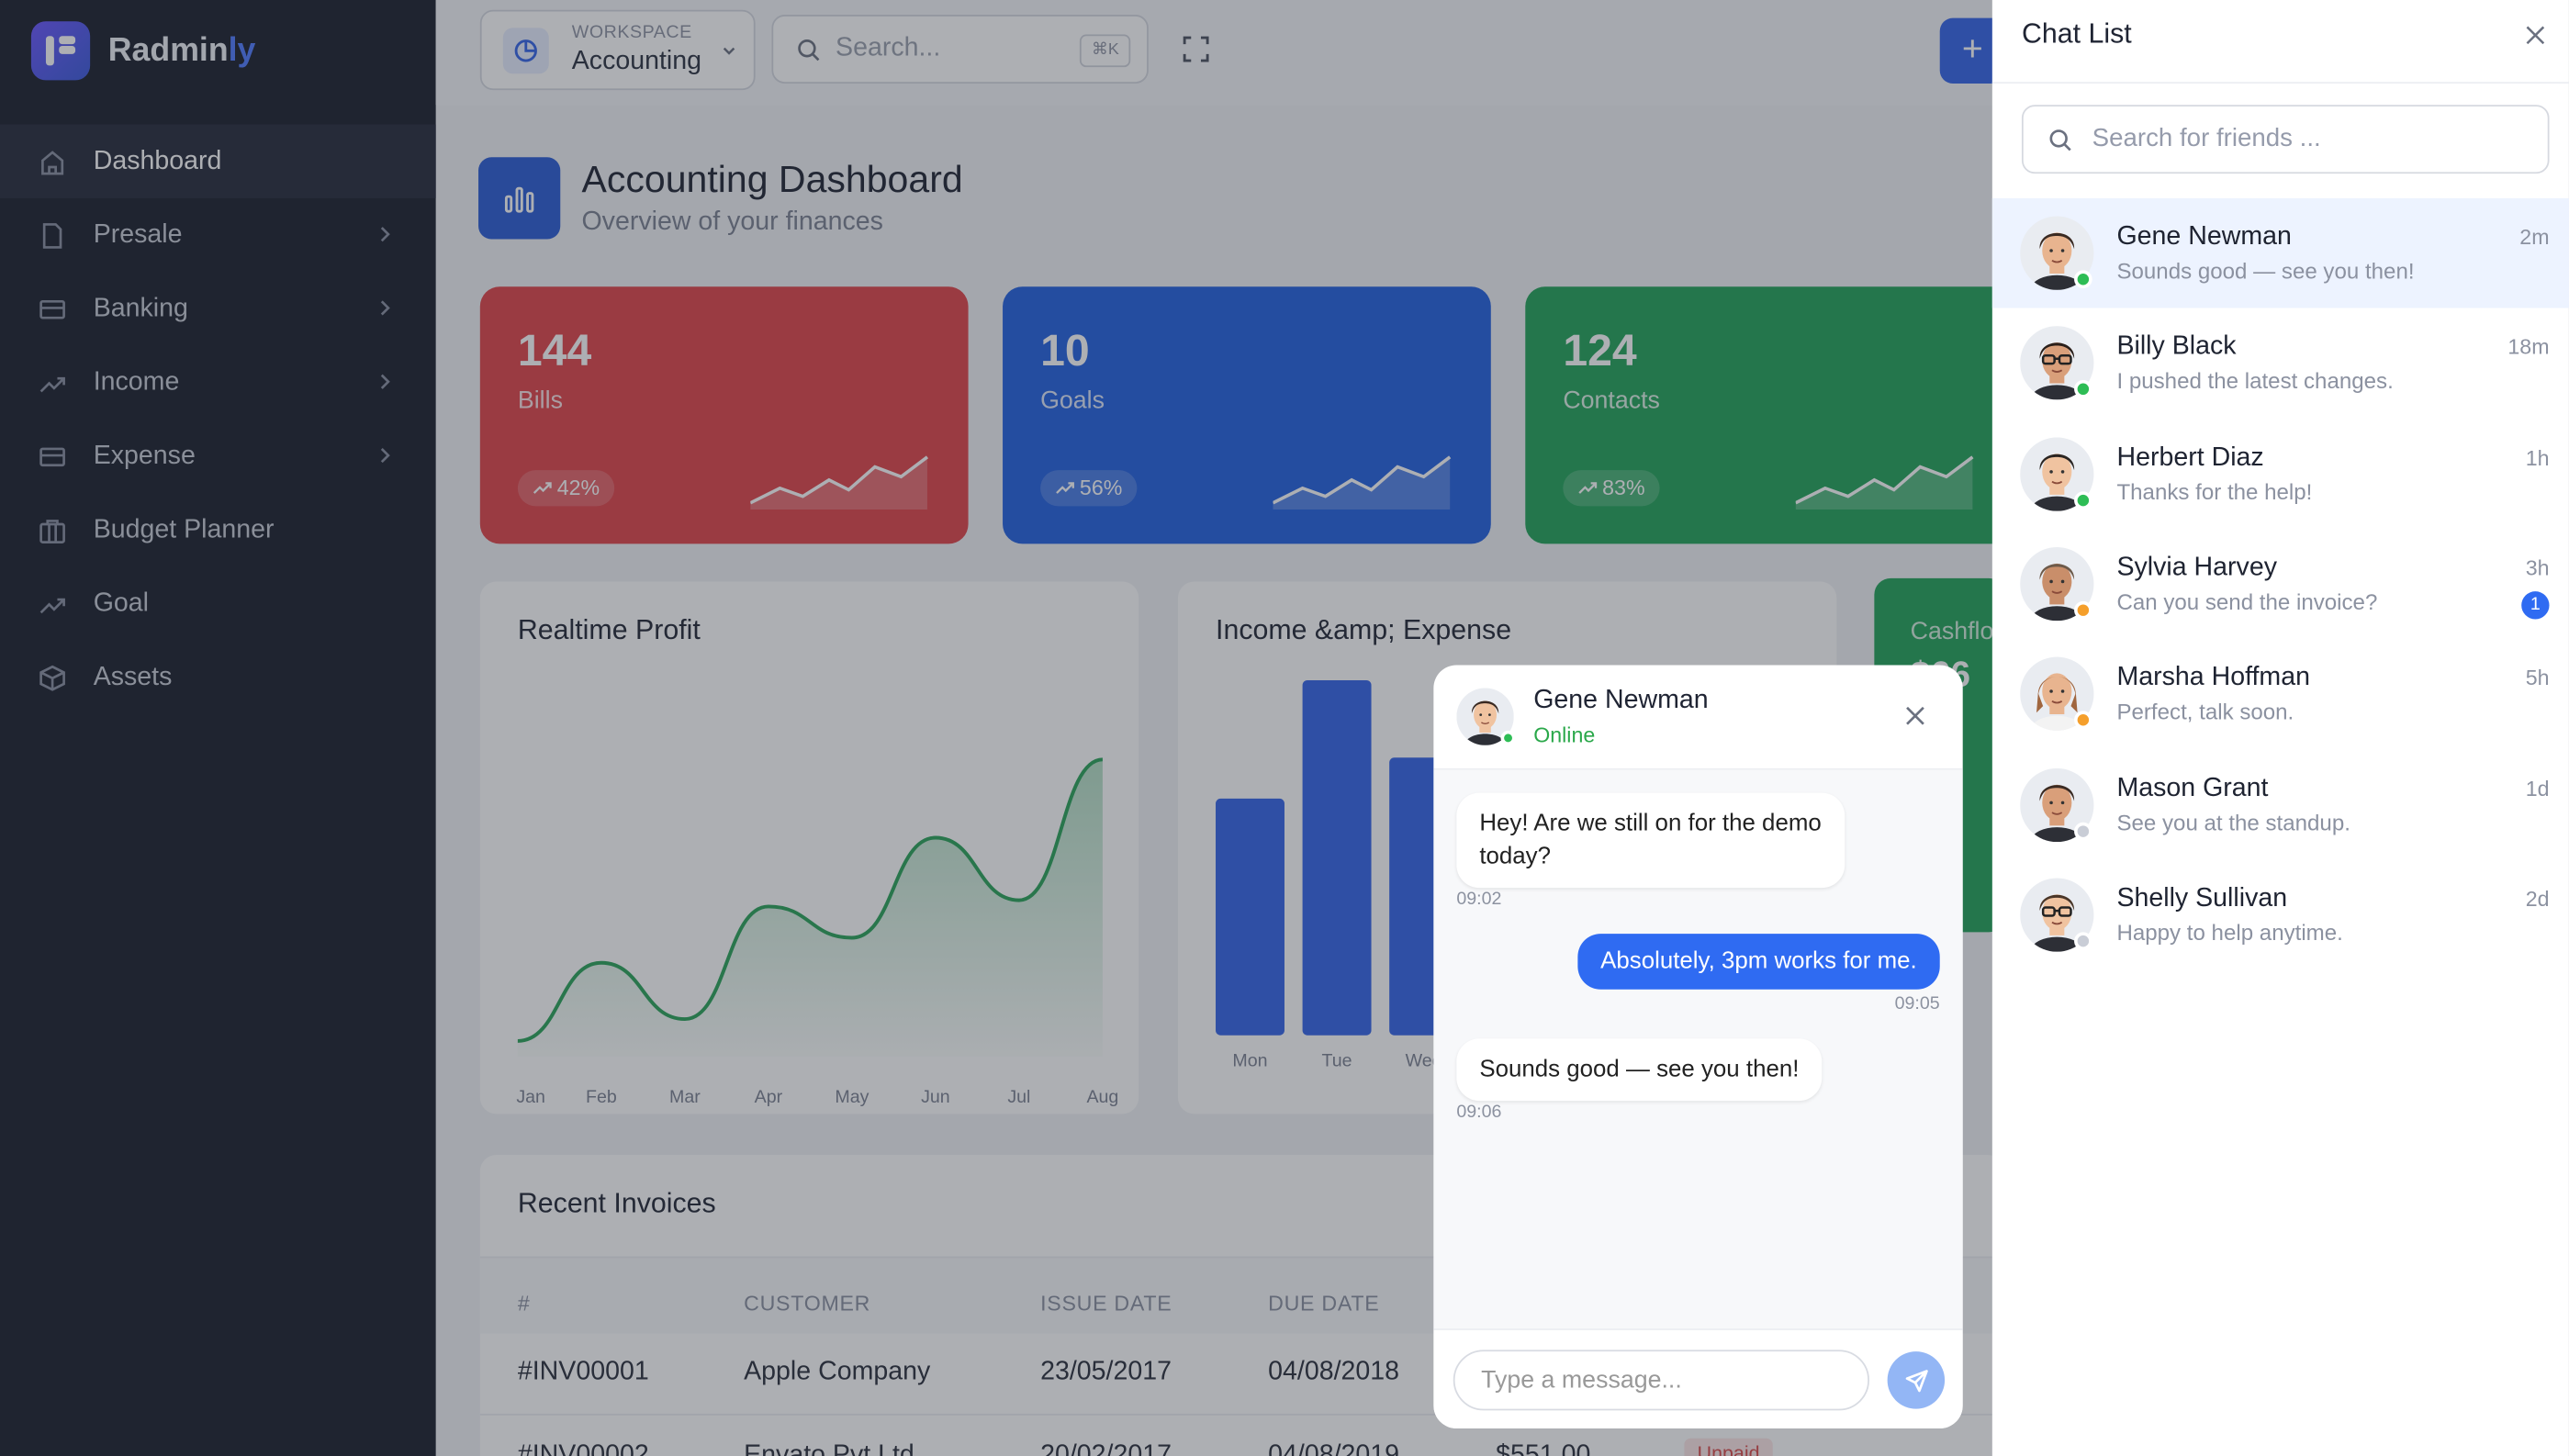 The width and height of the screenshot is (2569, 1456). I want to click on last-message: Perfect, talk soon., so click(2205, 712).